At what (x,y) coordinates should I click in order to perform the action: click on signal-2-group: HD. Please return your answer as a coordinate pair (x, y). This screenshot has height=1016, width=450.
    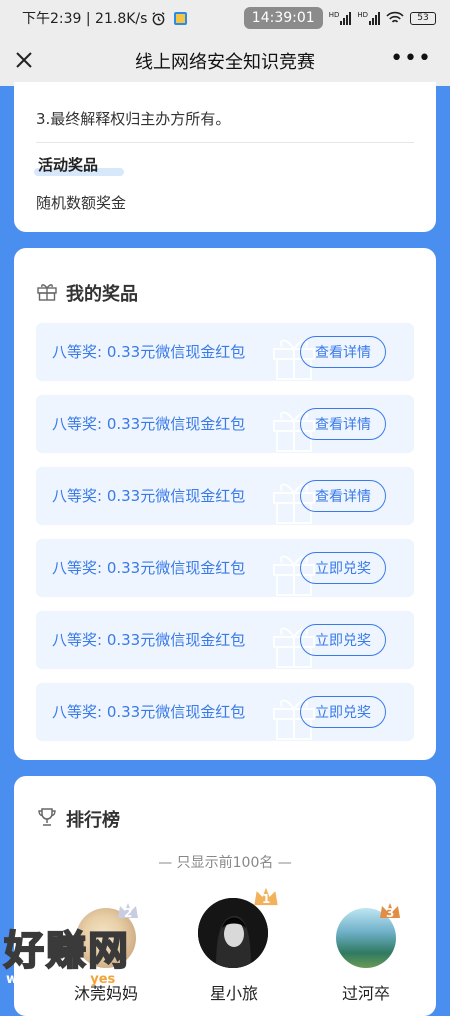
    Looking at the image, I should click on (368, 18).